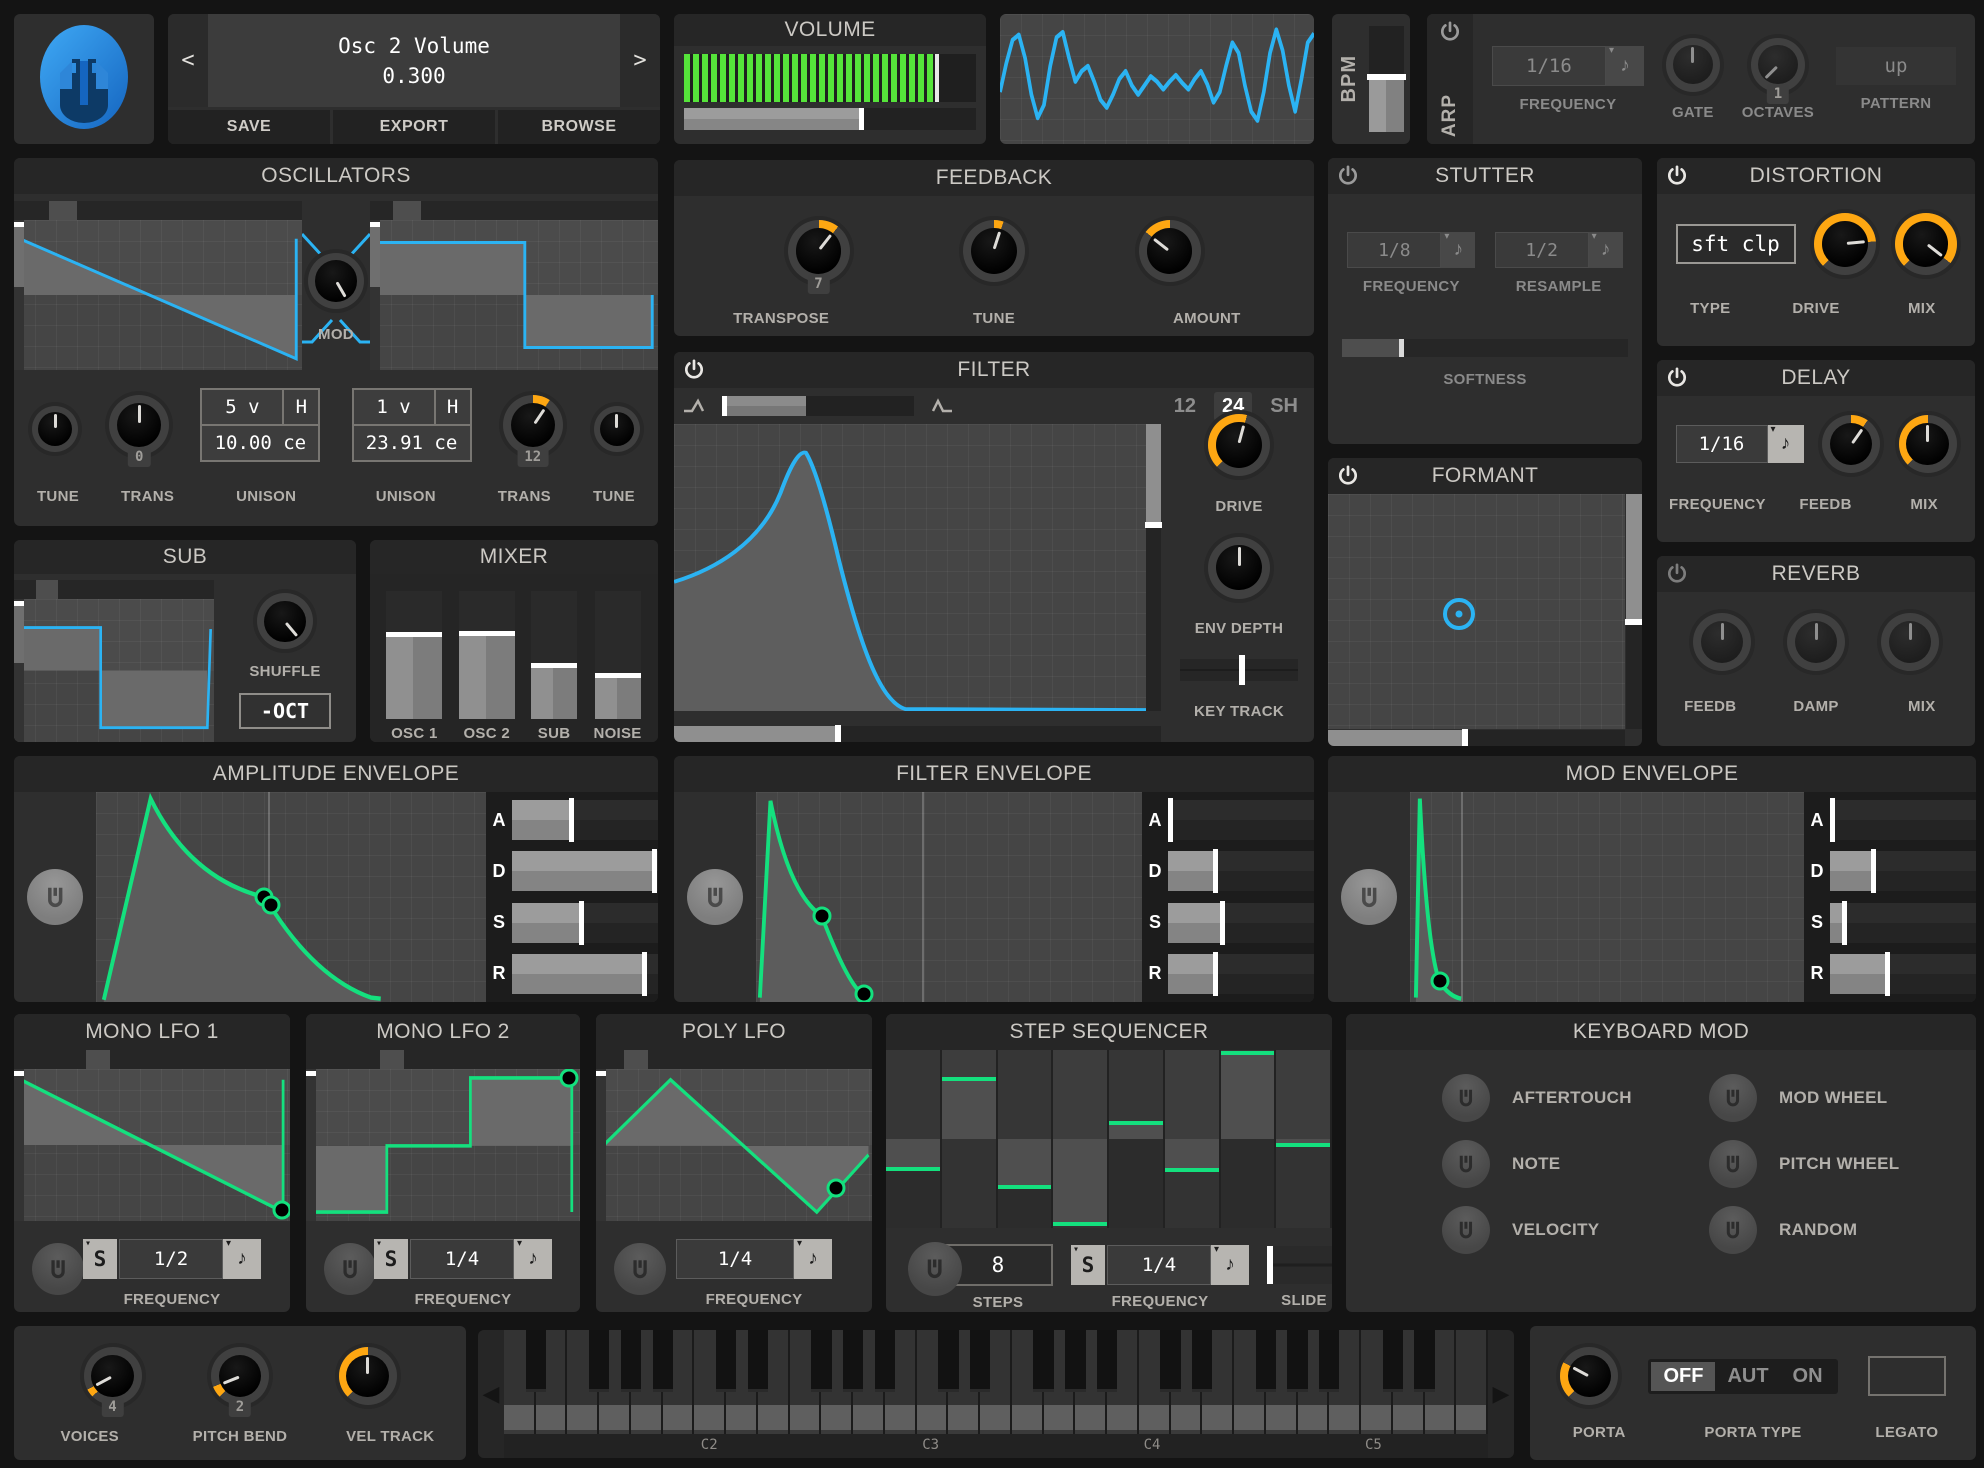 The width and height of the screenshot is (1984, 1468). What do you see at coordinates (532, 431) in the screenshot?
I see `osc2-trans-knob: 12` at bounding box center [532, 431].